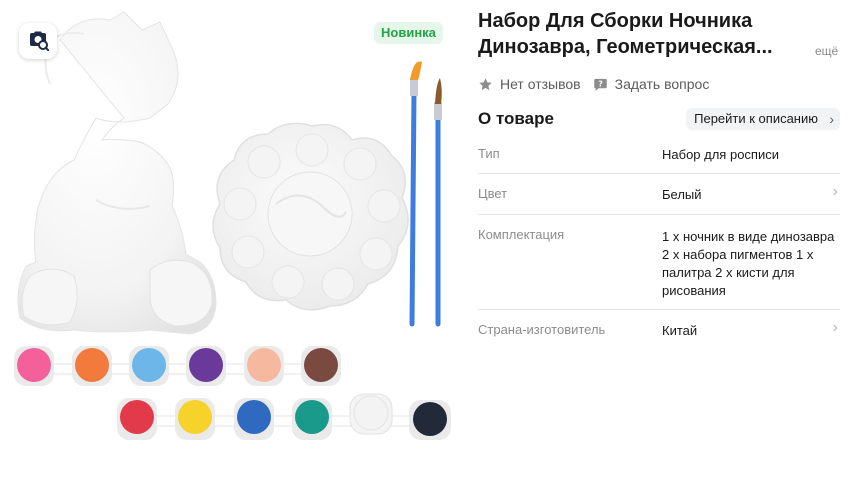 The width and height of the screenshot is (850, 498). What do you see at coordinates (485, 83) in the screenshot?
I see `star-icon` at bounding box center [485, 83].